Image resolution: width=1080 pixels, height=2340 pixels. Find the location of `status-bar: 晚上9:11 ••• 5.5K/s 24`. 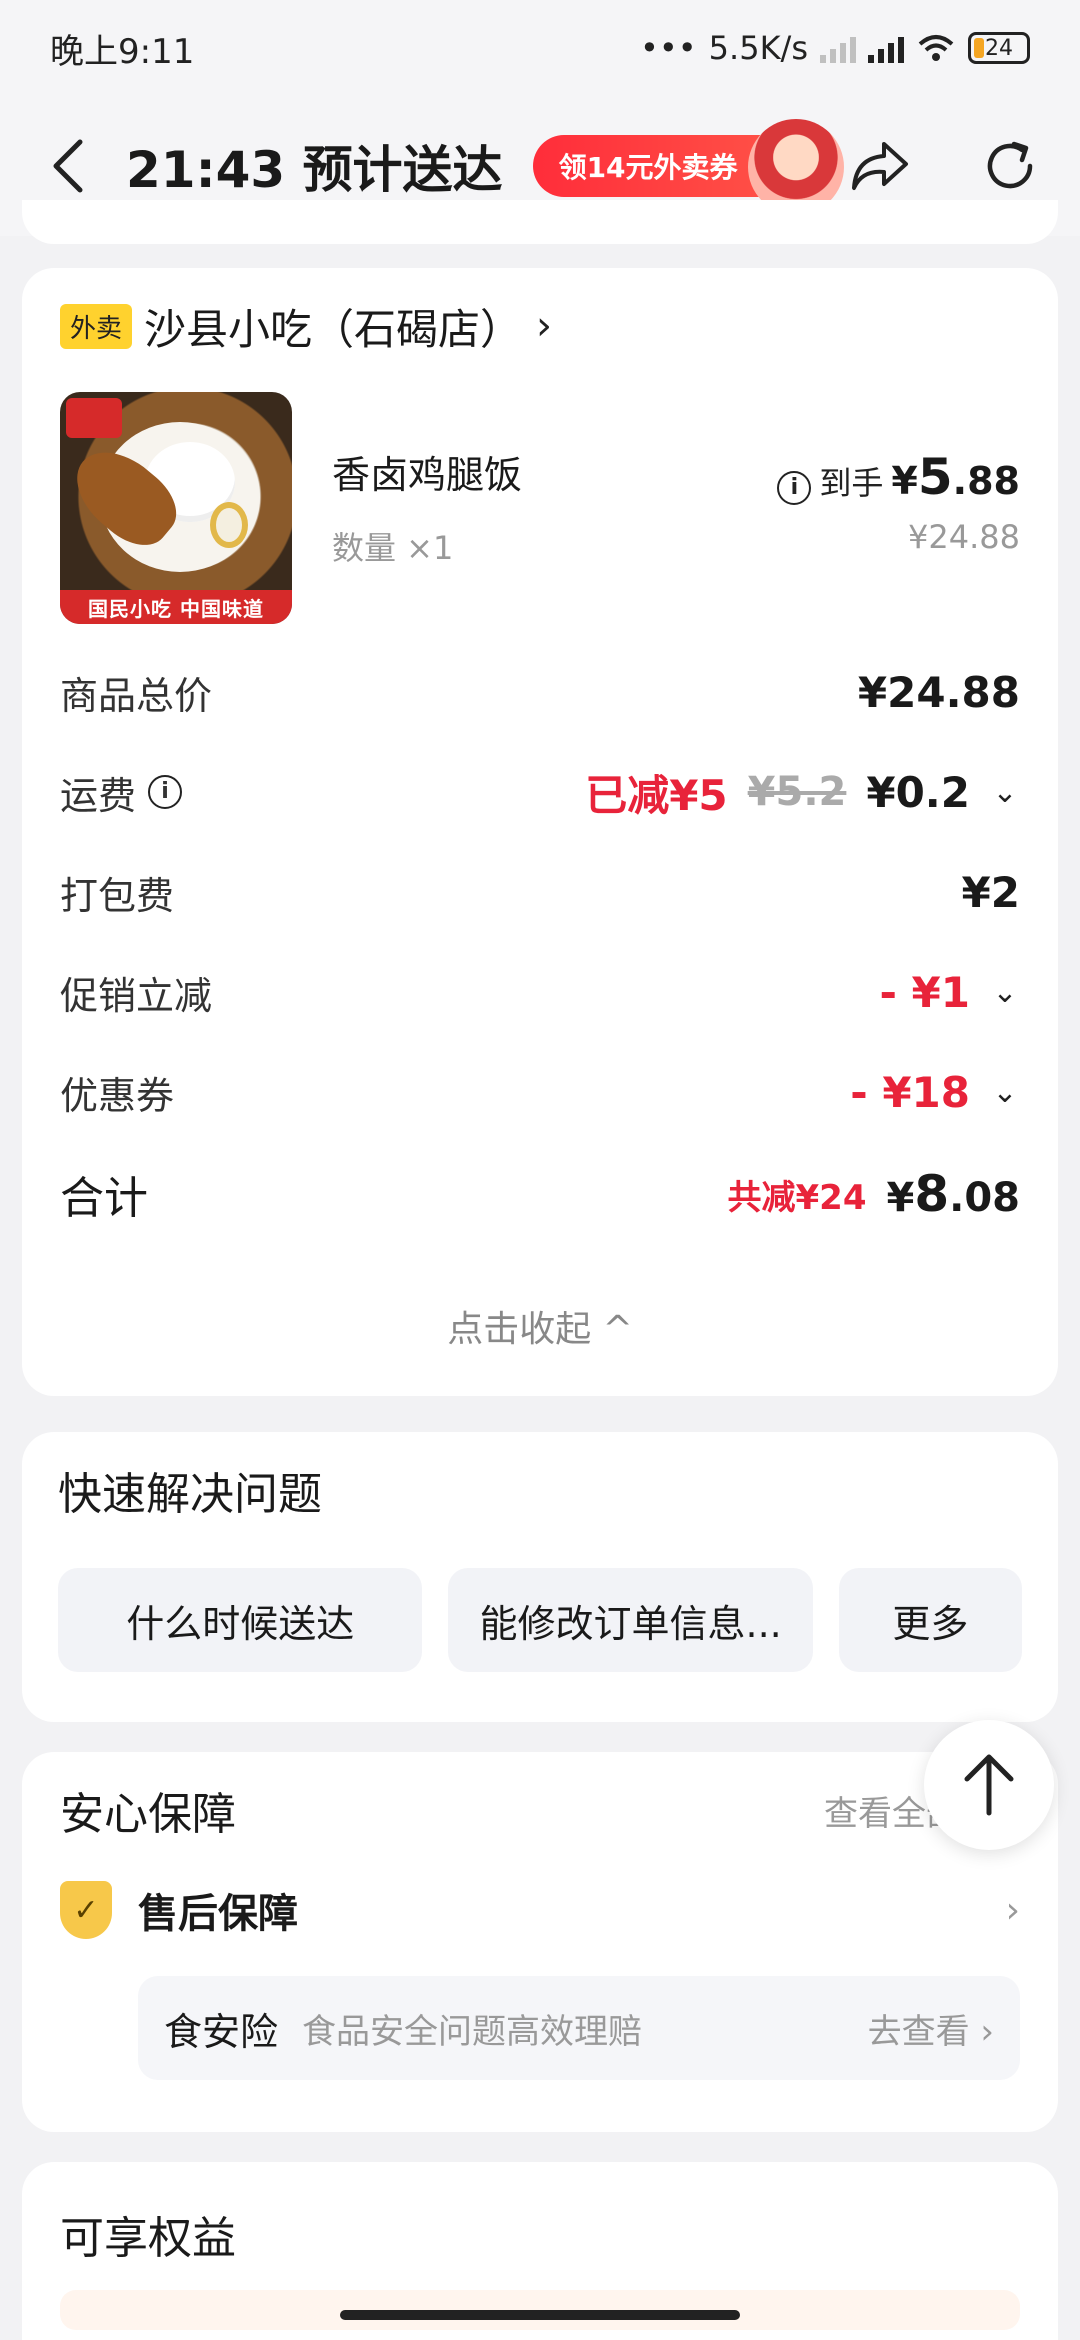

status-bar: 晚上9:11 ••• 5.5K/s 24 is located at coordinates (540, 48).